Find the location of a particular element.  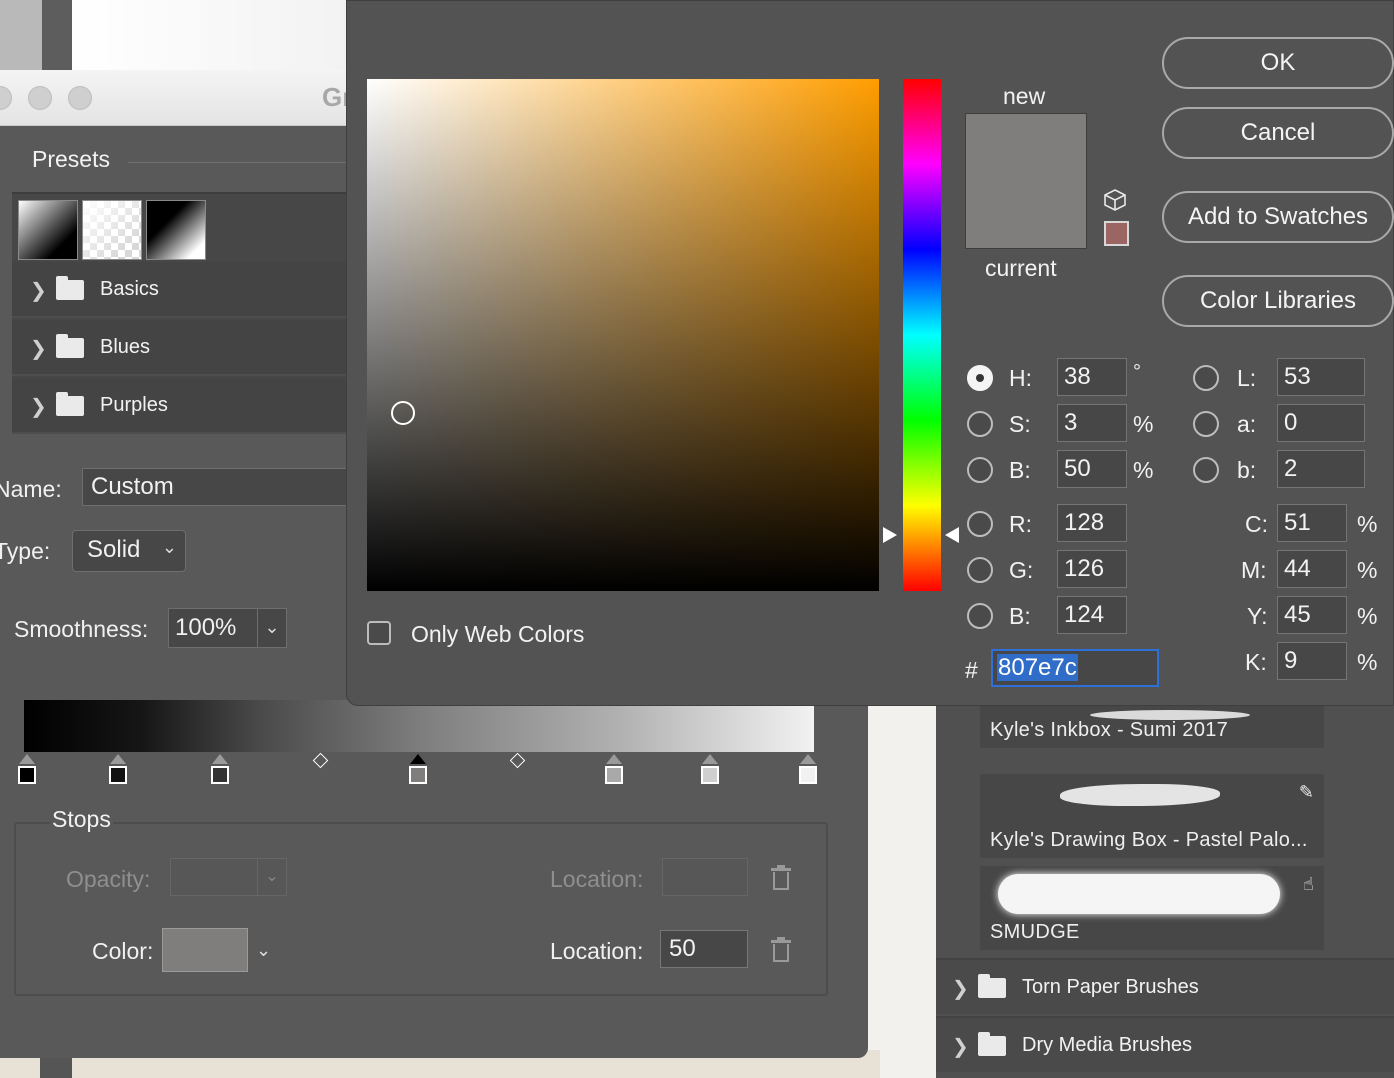

gradient-type-select: Solid ⌄ is located at coordinates (129, 551).